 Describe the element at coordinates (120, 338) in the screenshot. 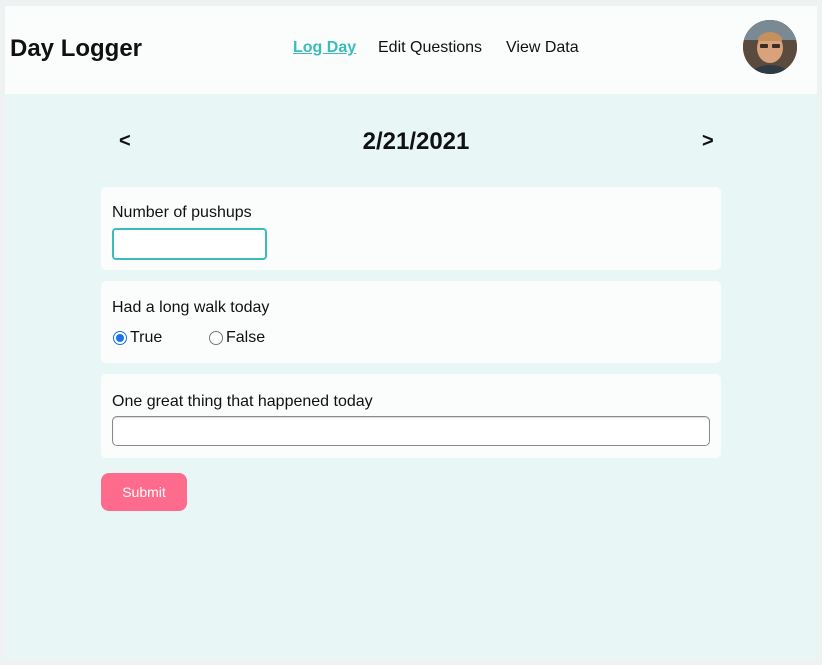

I see `radio-true` at that location.